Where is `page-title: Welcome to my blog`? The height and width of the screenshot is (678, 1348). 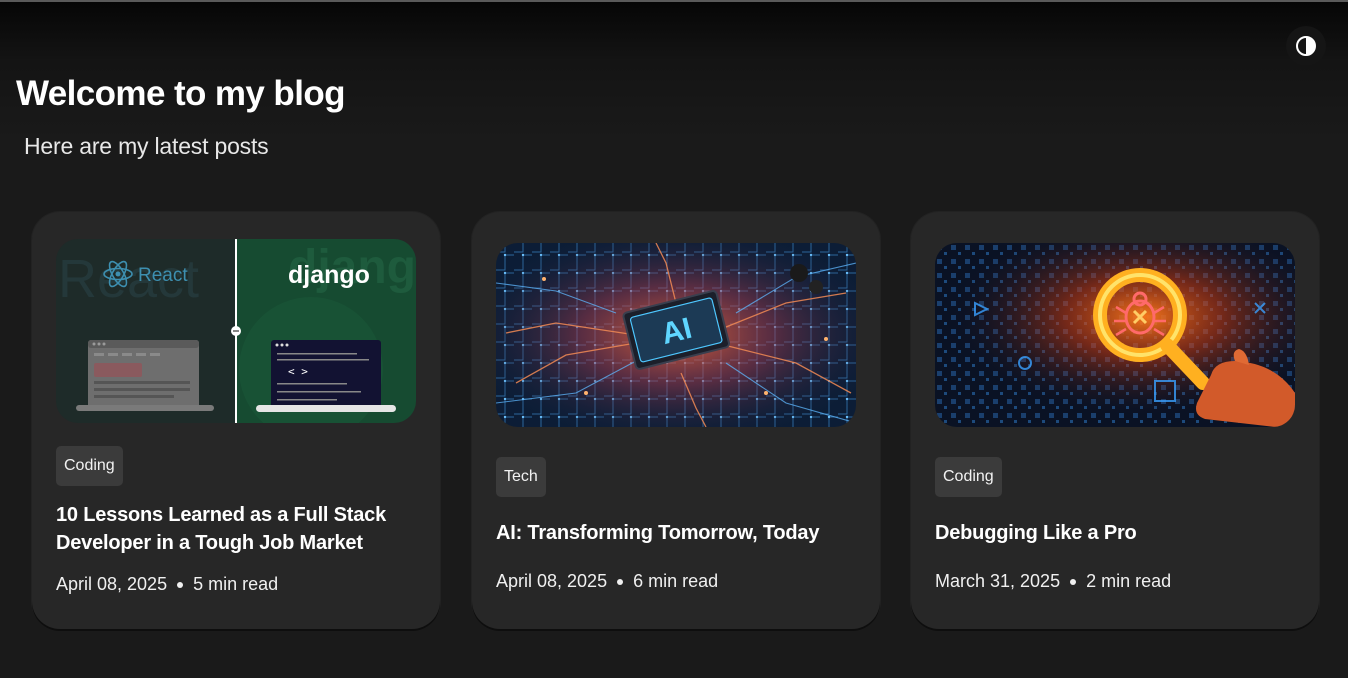 page-title: Welcome to my blog is located at coordinates (180, 93).